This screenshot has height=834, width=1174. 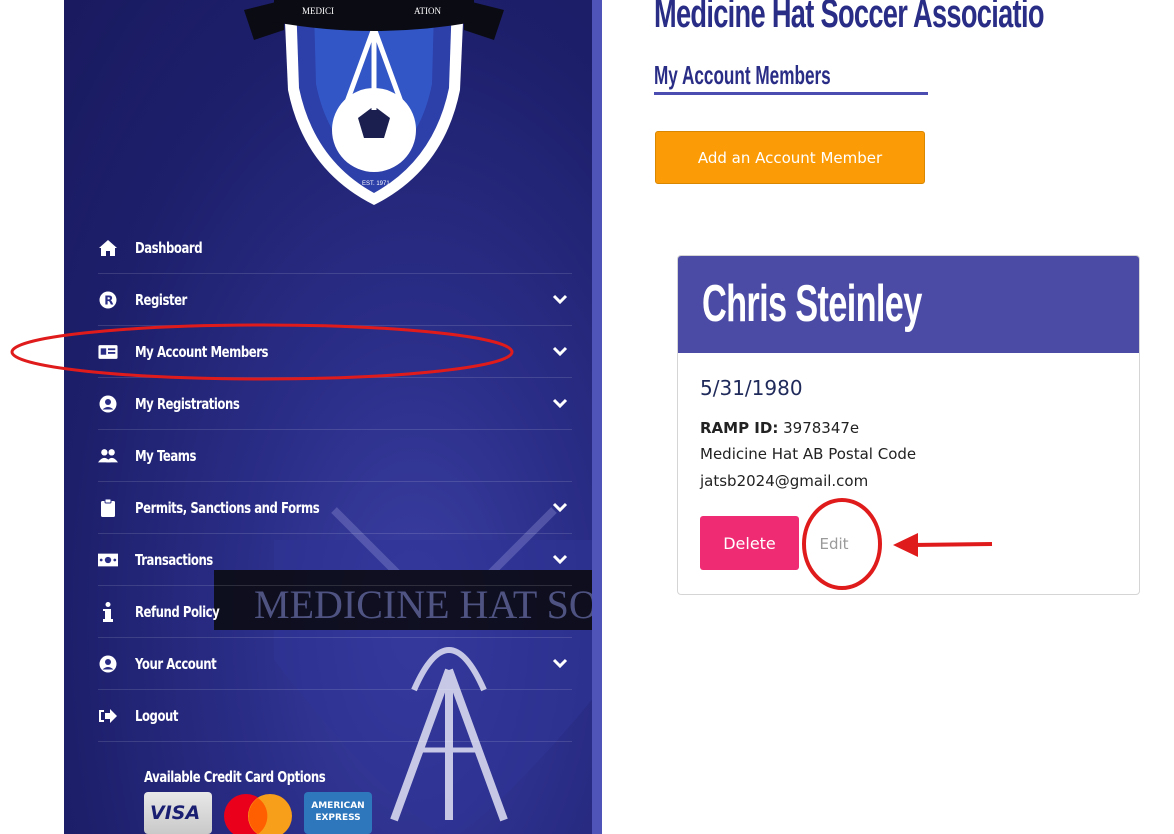 What do you see at coordinates (834, 544) in the screenshot?
I see `edit-button: Edit` at bounding box center [834, 544].